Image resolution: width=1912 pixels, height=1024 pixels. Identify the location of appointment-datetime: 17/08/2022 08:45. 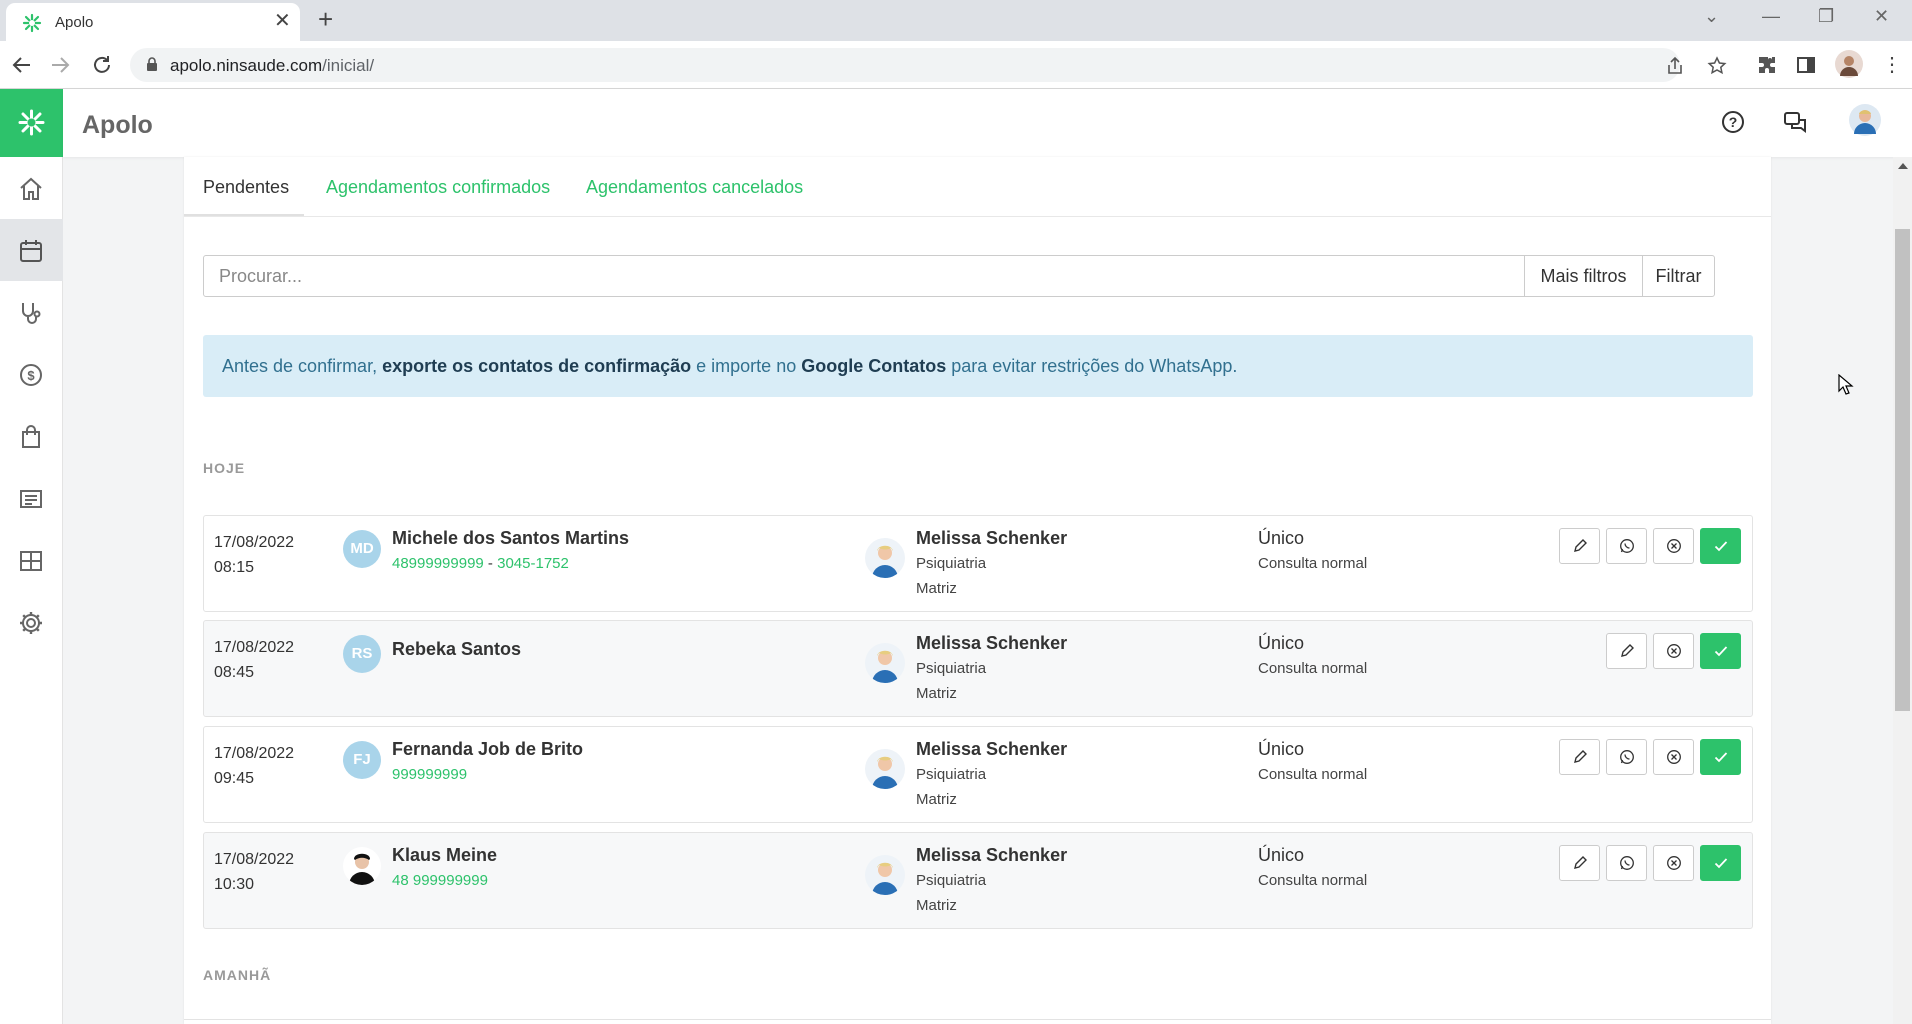
(254, 660).